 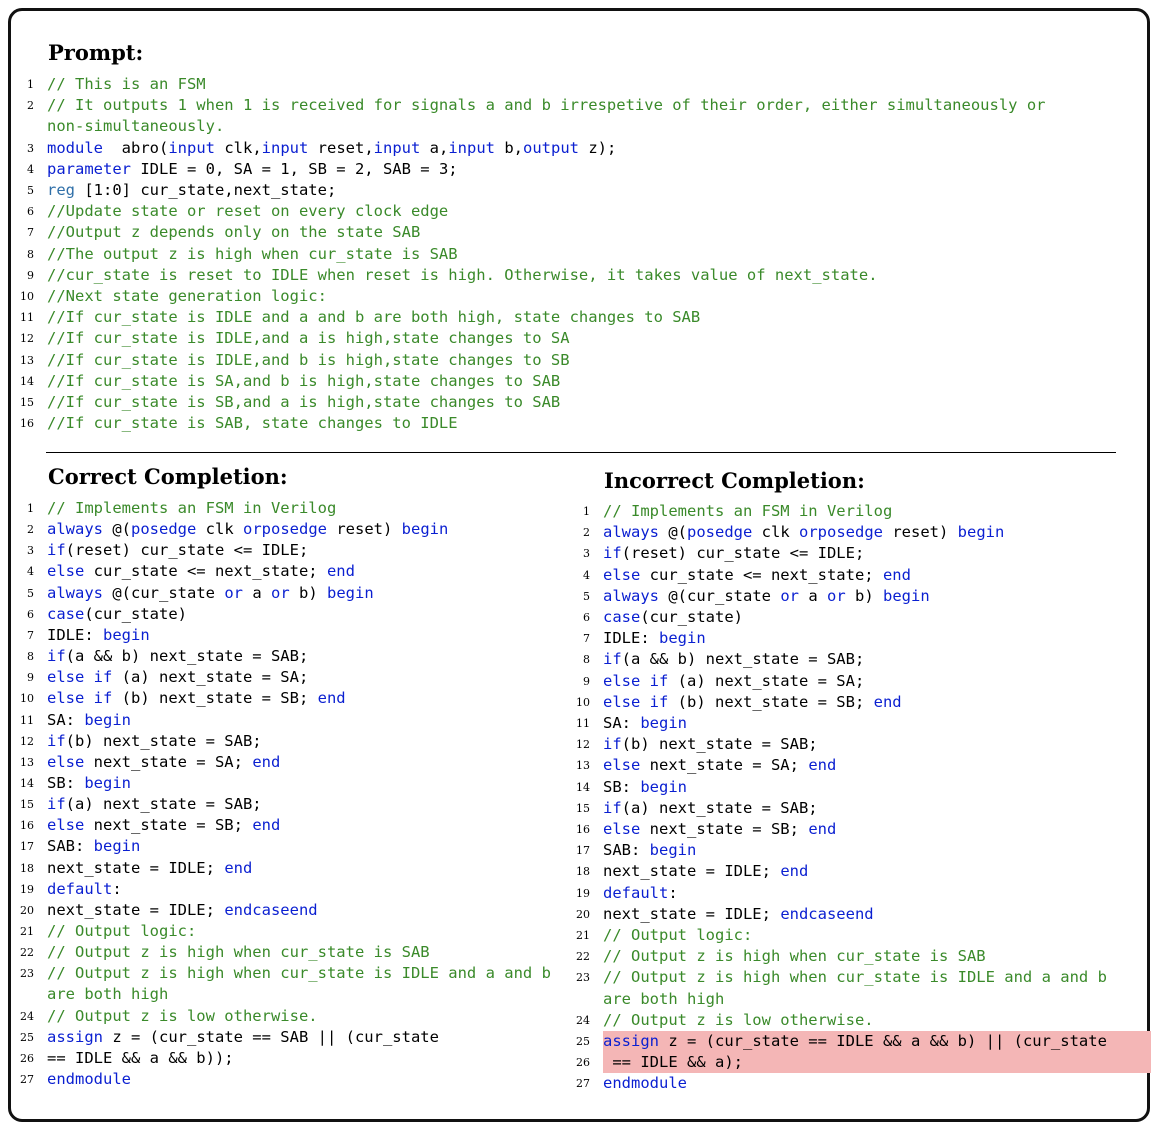 I want to click on line-number: 10, so click(x=583, y=702).